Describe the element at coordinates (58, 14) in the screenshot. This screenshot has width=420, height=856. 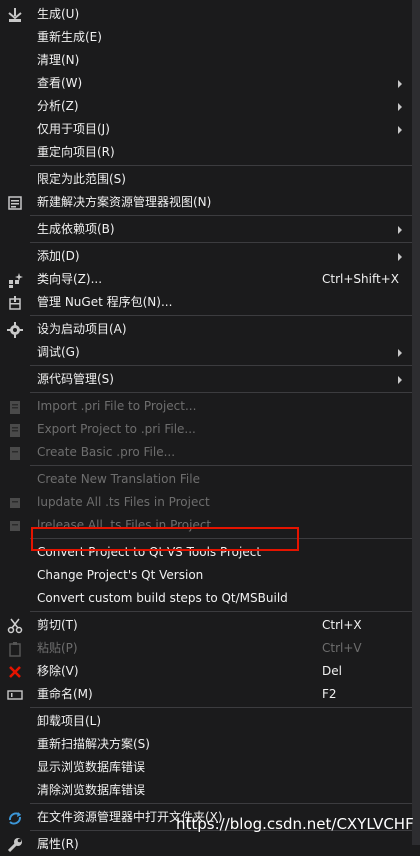
I see `menu-item-label: 生成(U)` at that location.